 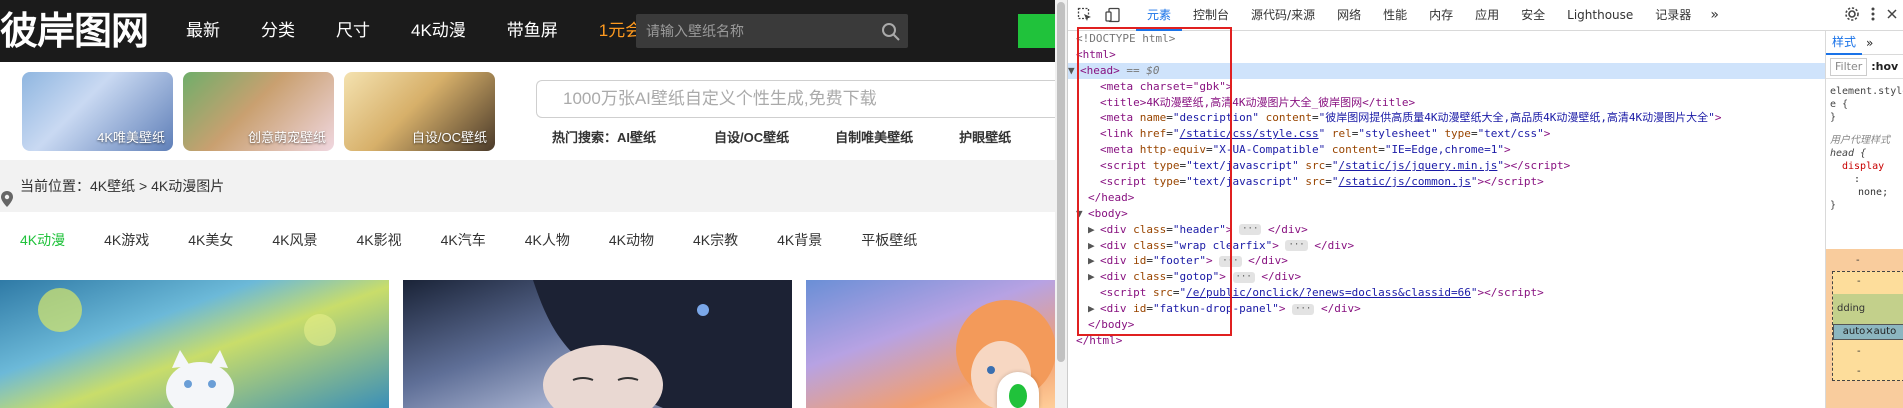 I want to click on tab-console: 控制台, so click(x=1211, y=15).